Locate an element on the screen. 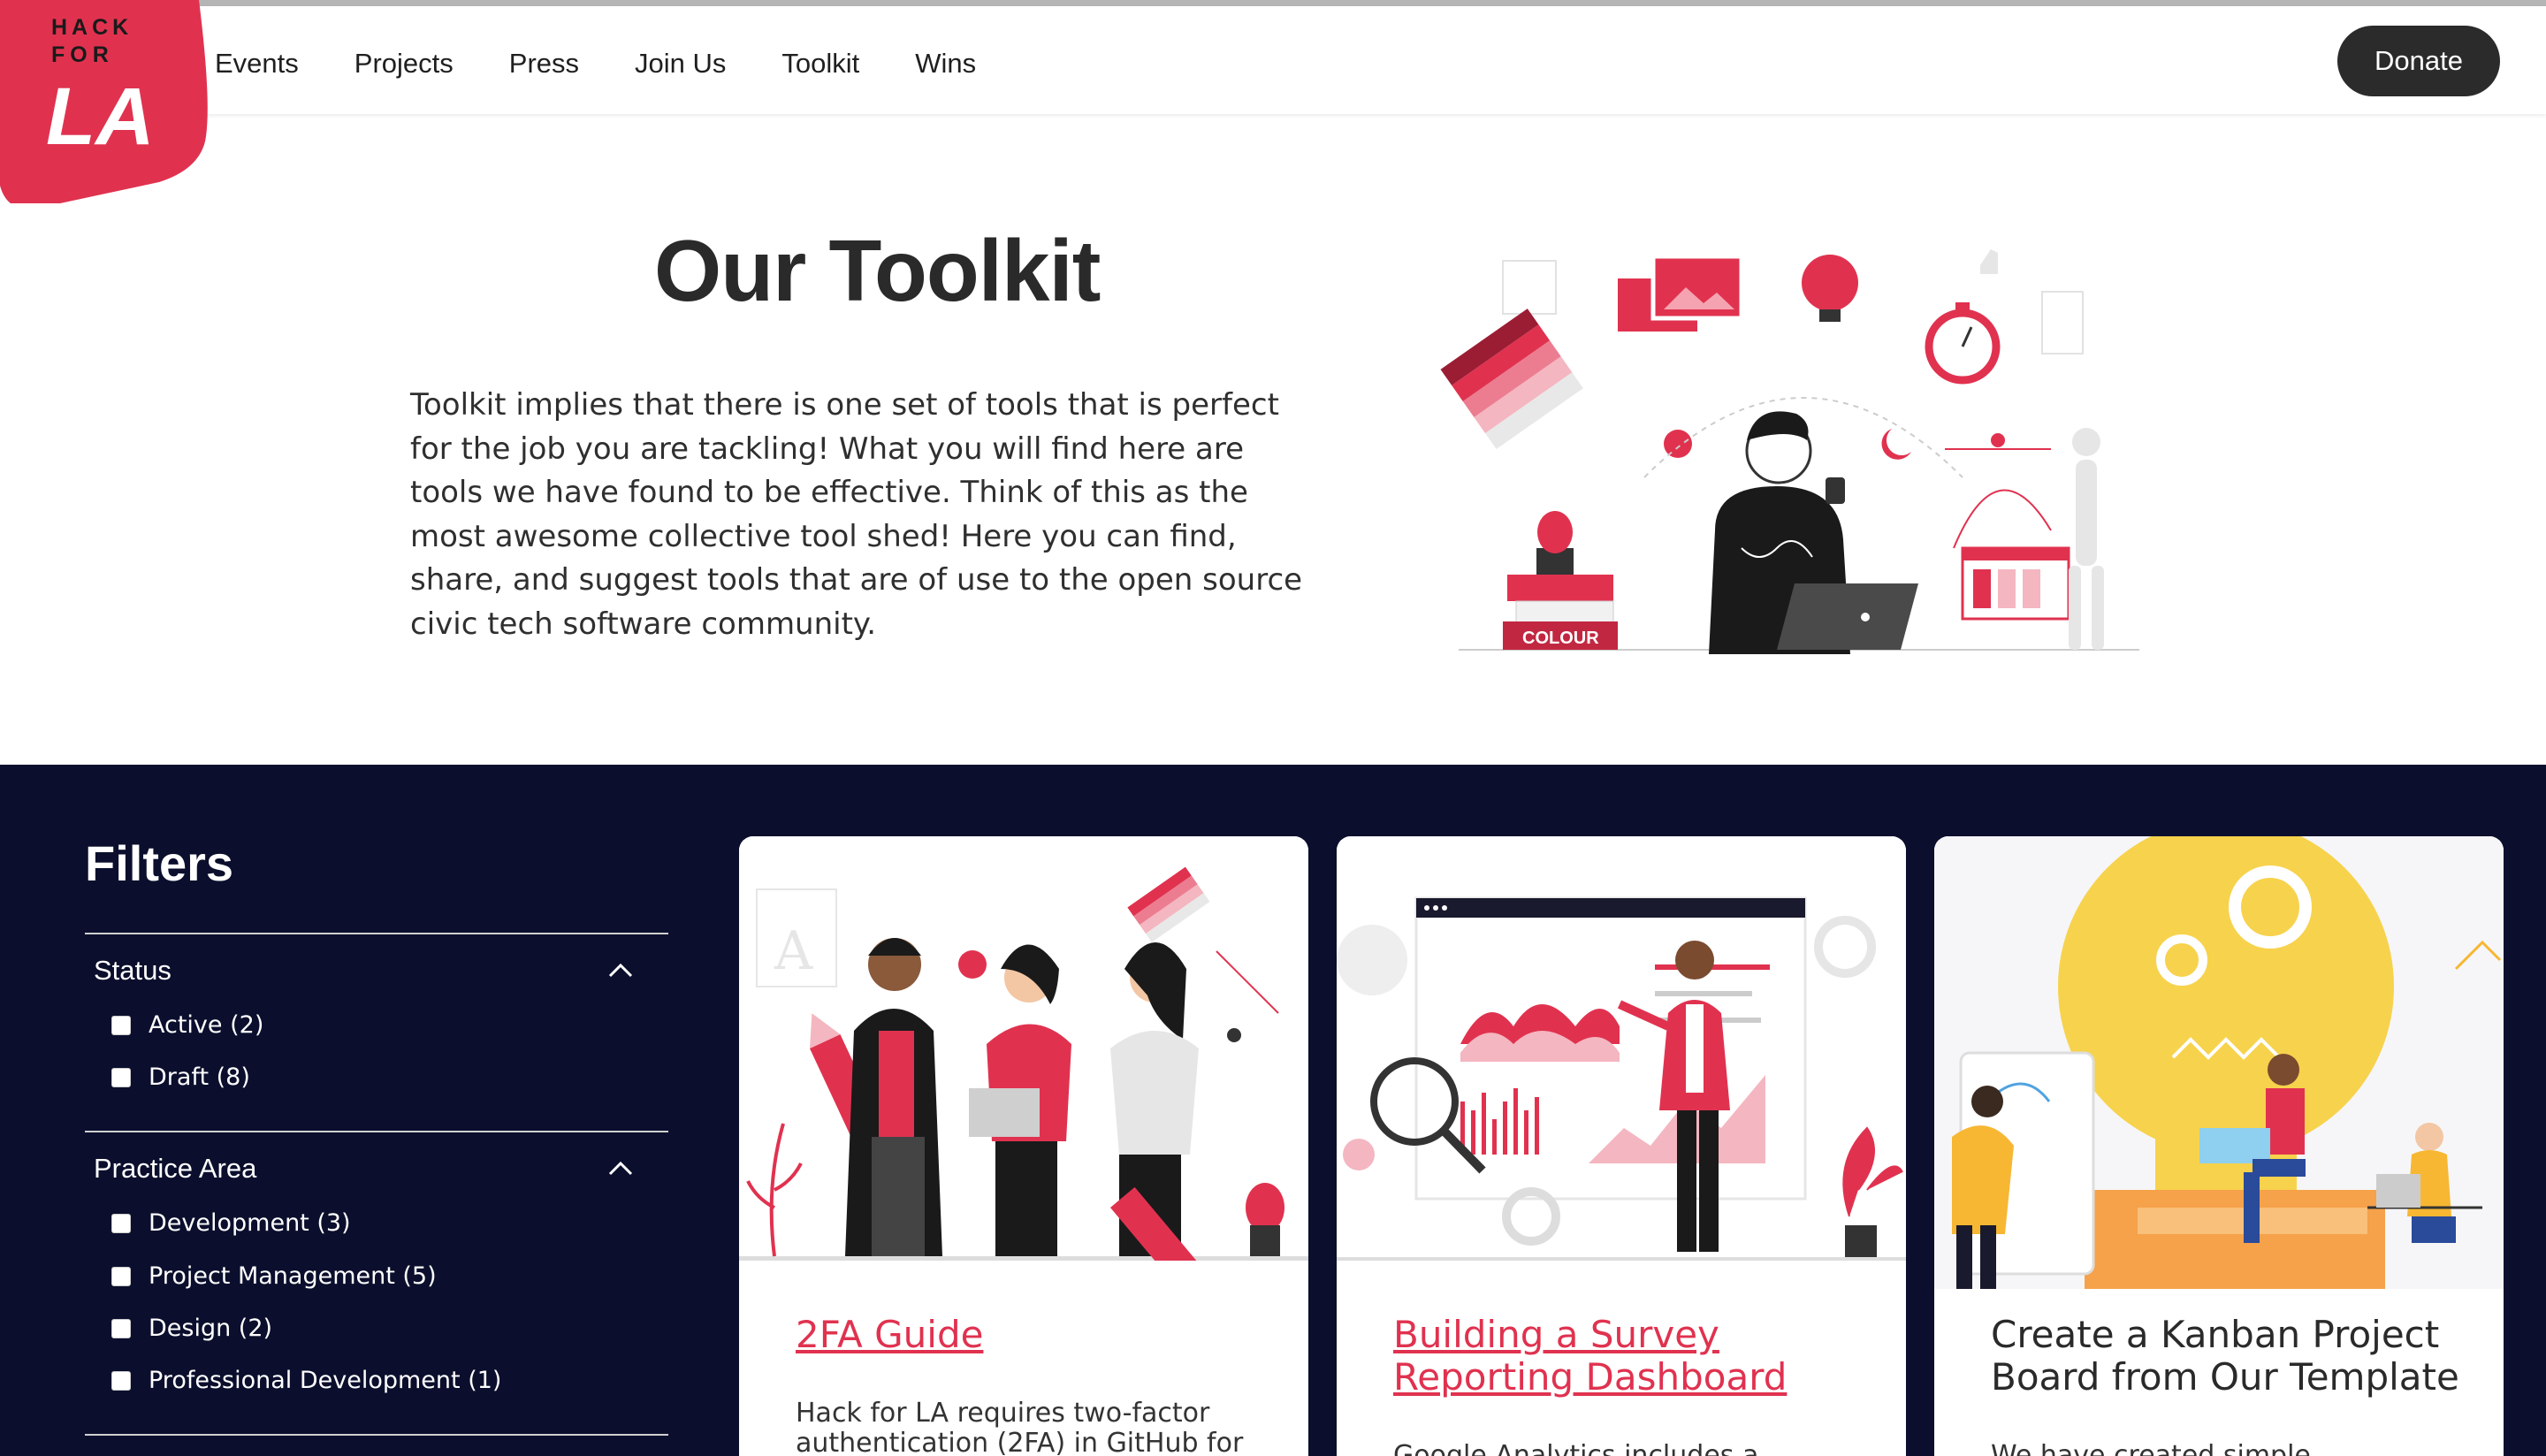  filter-group-status: Status is located at coordinates (133, 971).